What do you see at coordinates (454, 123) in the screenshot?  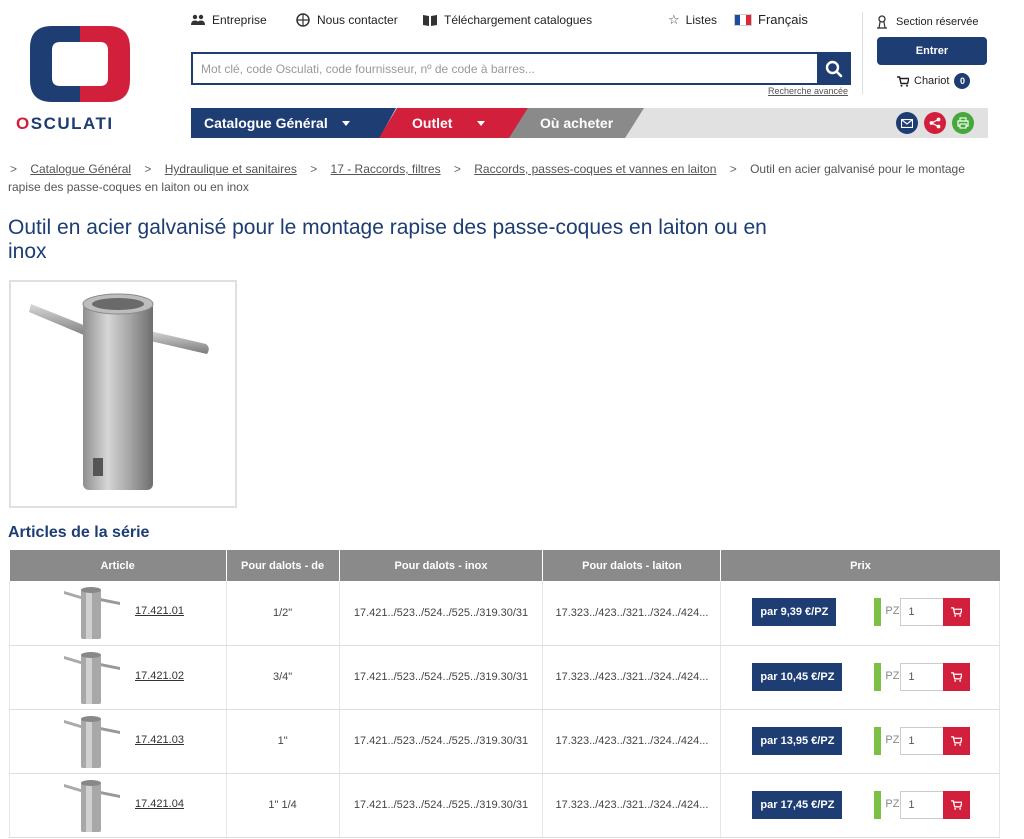 I see `nav-outlet-tab: Outlet` at bounding box center [454, 123].